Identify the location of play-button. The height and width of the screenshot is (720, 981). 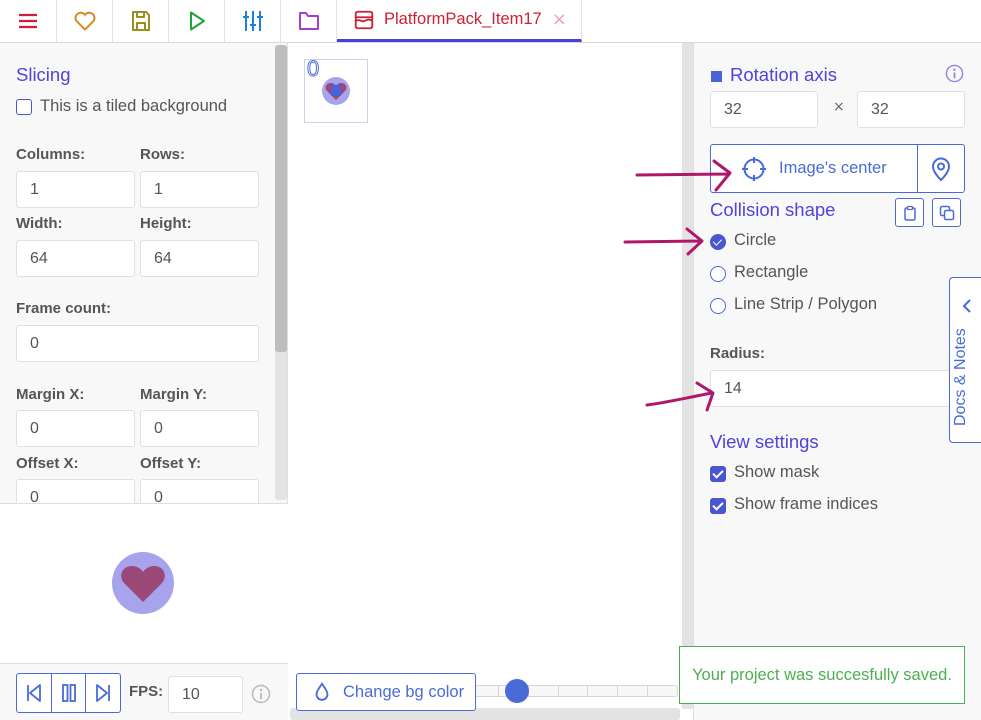
(197, 21).